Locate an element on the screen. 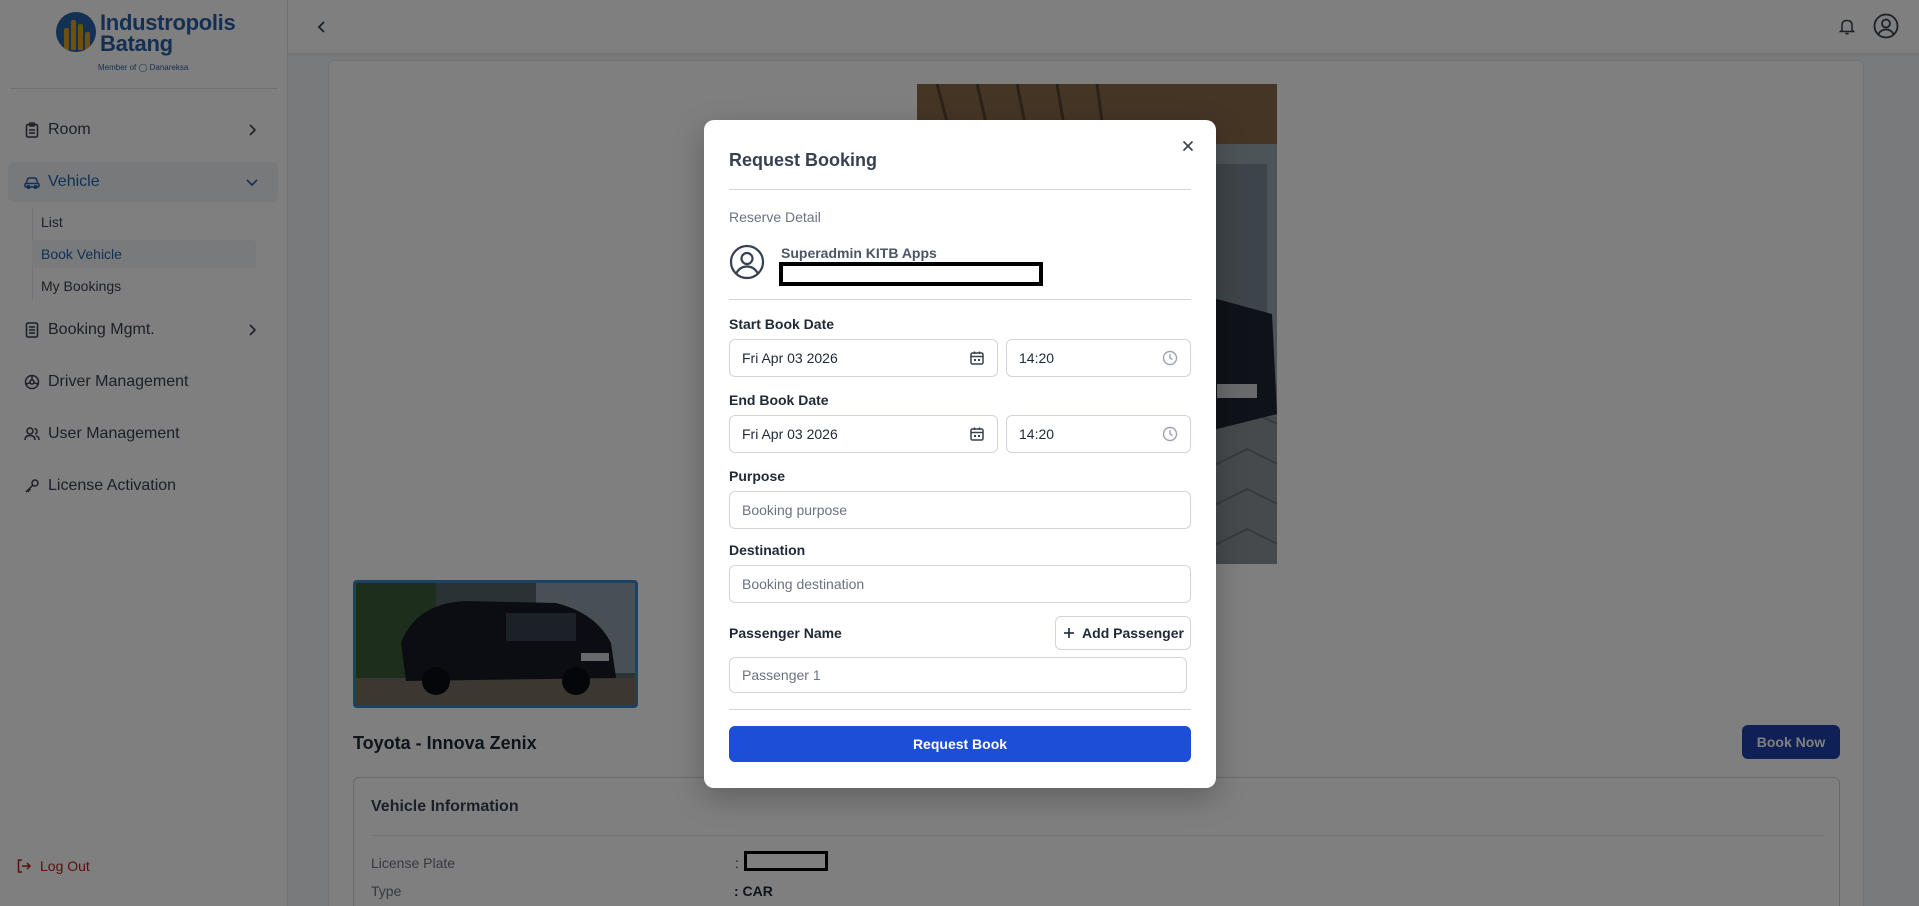 This screenshot has width=1919, height=906. plus-icon is located at coordinates (1069, 633).